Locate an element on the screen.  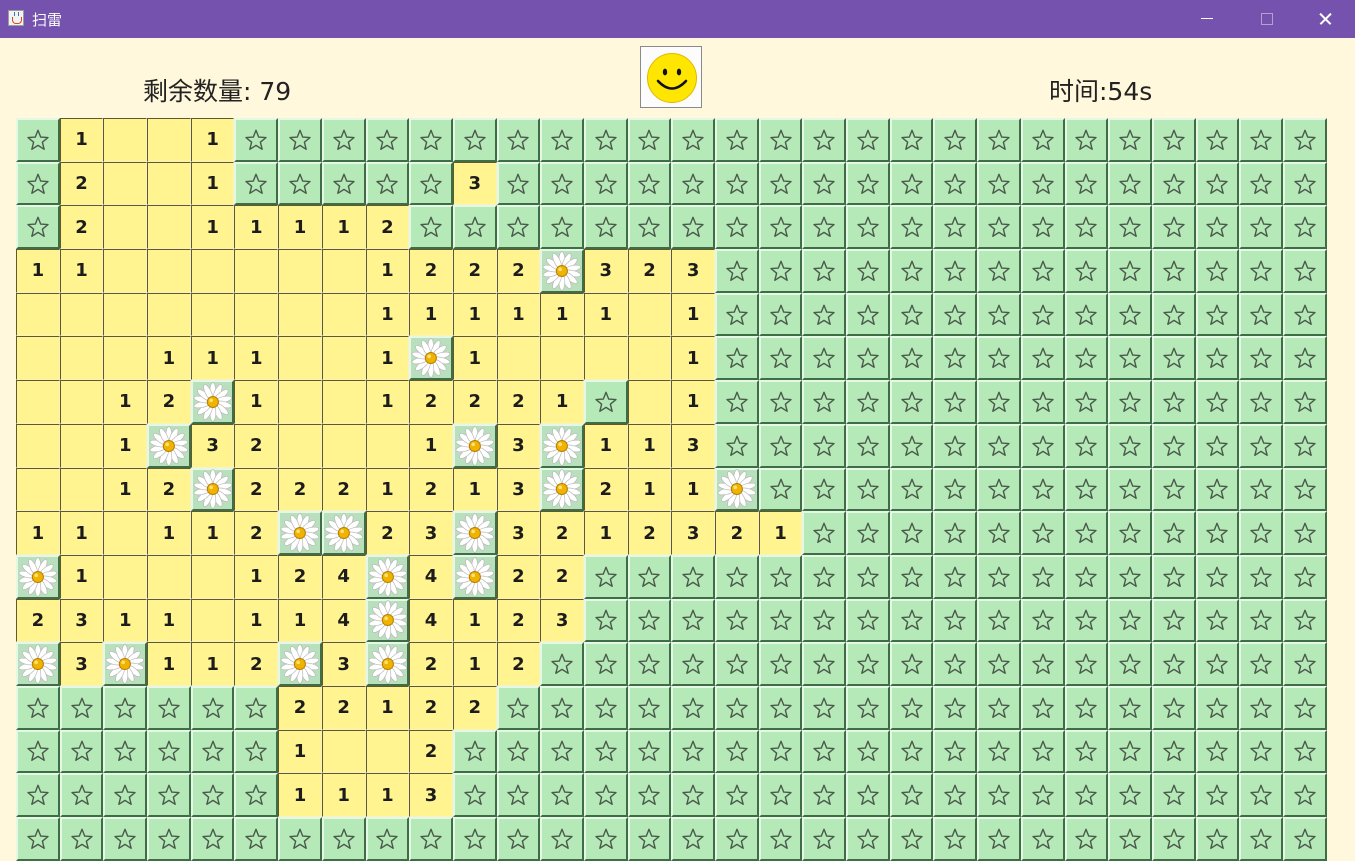
close-button is located at coordinates (1325, 19).